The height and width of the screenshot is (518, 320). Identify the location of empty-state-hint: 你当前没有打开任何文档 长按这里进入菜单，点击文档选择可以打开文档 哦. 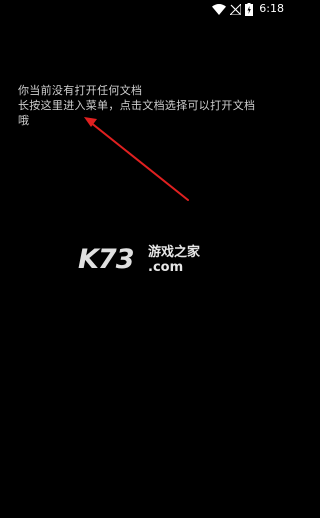
(149, 105).